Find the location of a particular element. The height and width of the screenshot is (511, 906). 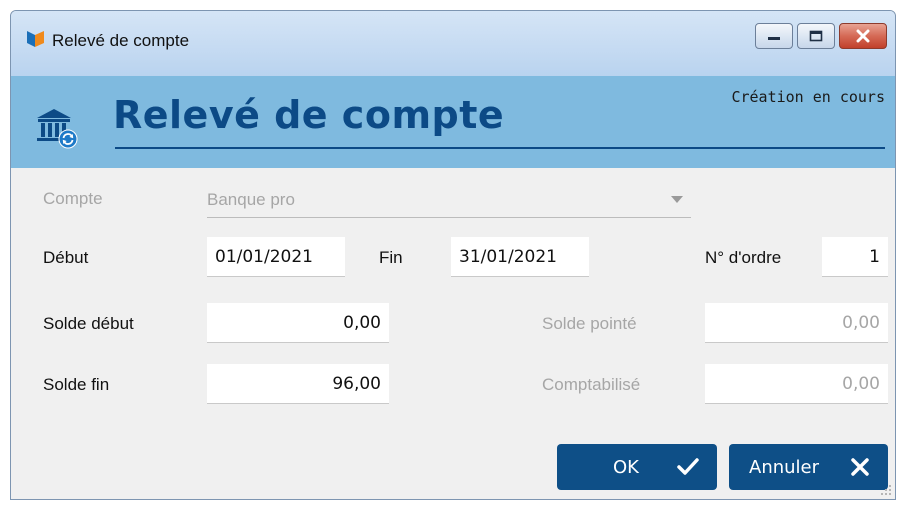

bank-icon is located at coordinates (57, 129).